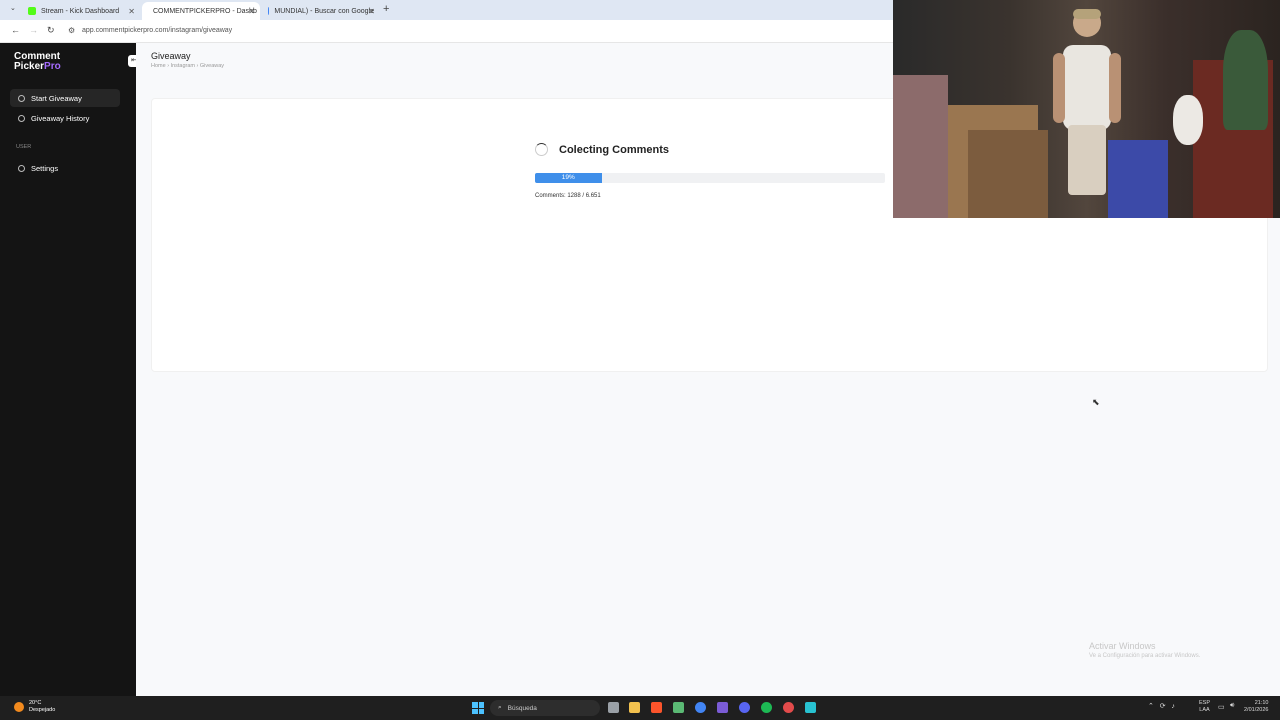 This screenshot has height=720, width=1280. What do you see at coordinates (678, 707) in the screenshot?
I see `app-icon` at bounding box center [678, 707].